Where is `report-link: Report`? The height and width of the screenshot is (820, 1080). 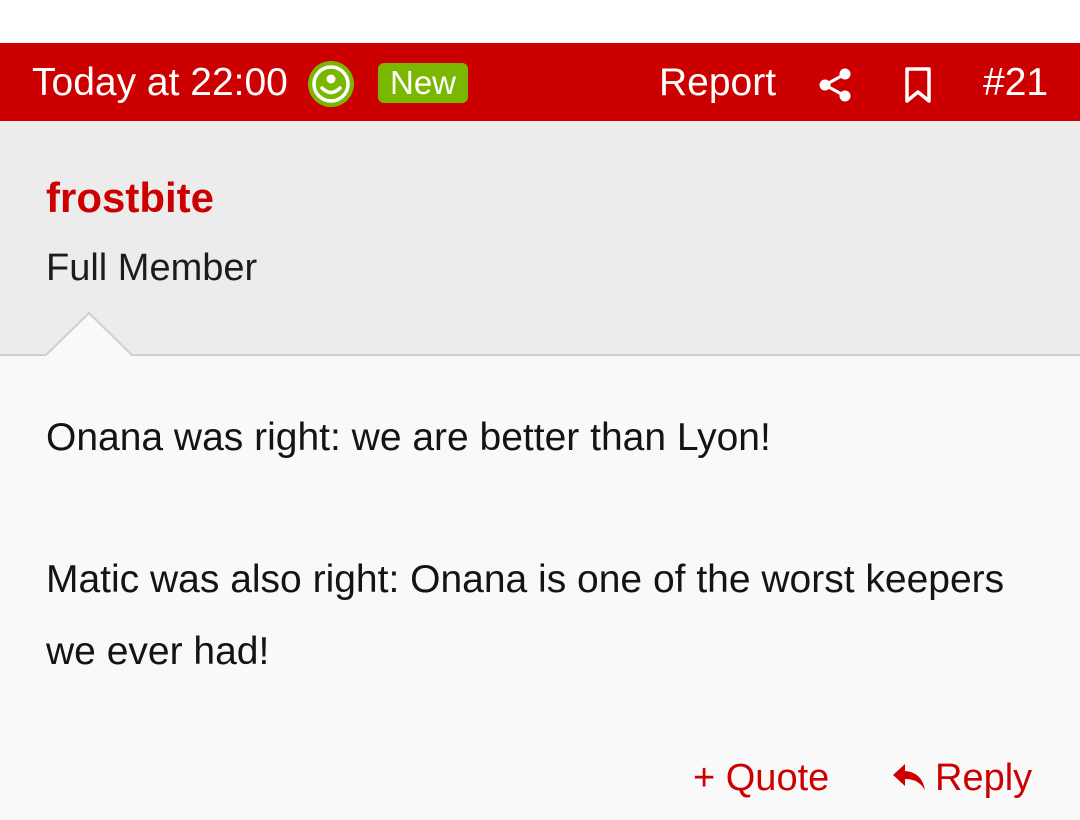
report-link: Report is located at coordinates (717, 83).